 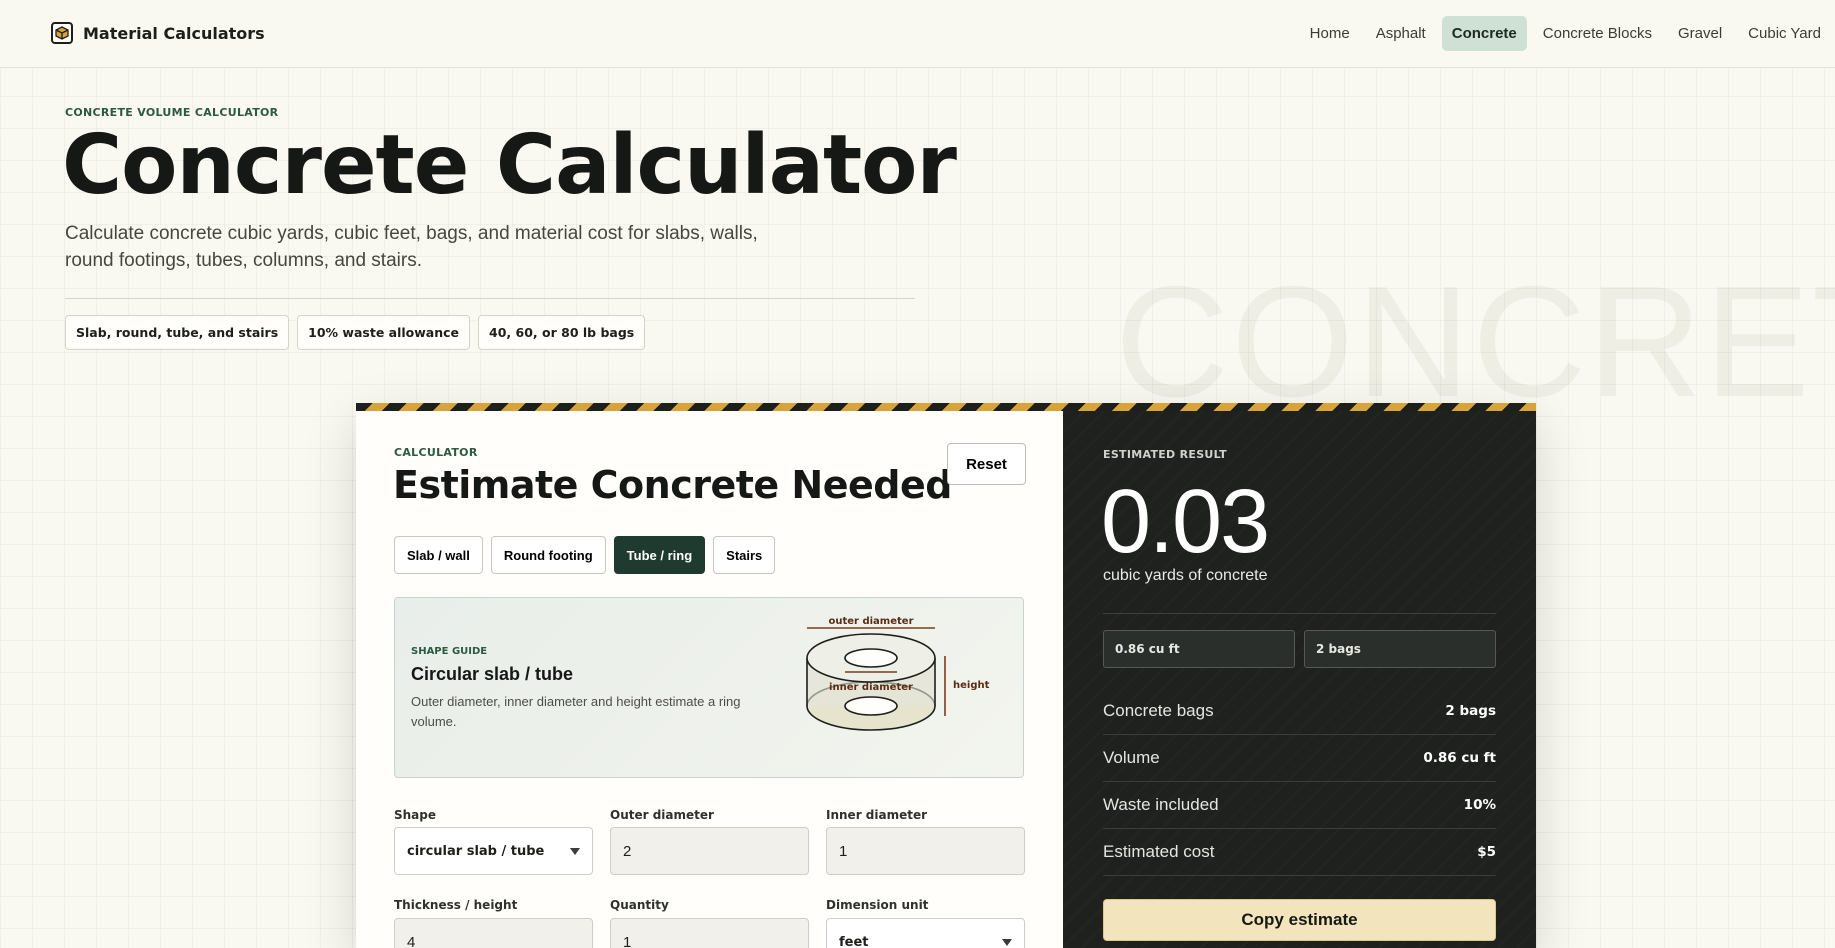 I want to click on result-row: Waste included 10%, so click(x=1299, y=805).